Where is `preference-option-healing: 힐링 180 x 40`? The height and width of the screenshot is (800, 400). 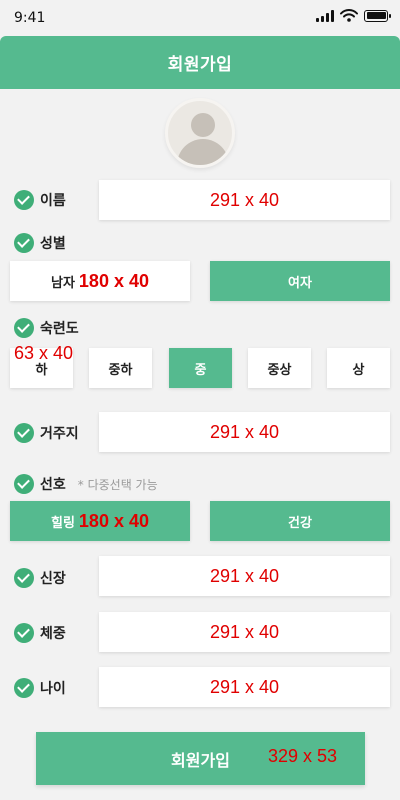 preference-option-healing: 힐링 180 x 40 is located at coordinates (100, 521).